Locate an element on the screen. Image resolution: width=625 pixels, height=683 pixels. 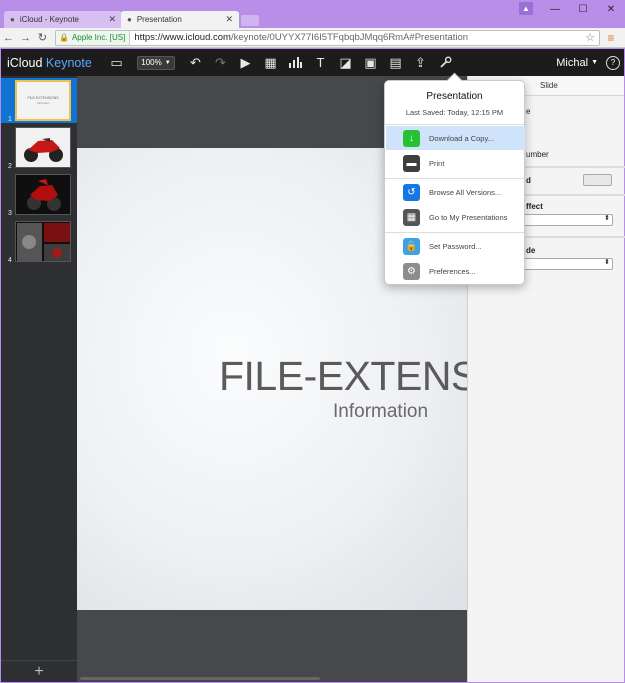
ev-certificate-badge: 🔒 Apple Inc. [US] is located at coordinates (93, 37).